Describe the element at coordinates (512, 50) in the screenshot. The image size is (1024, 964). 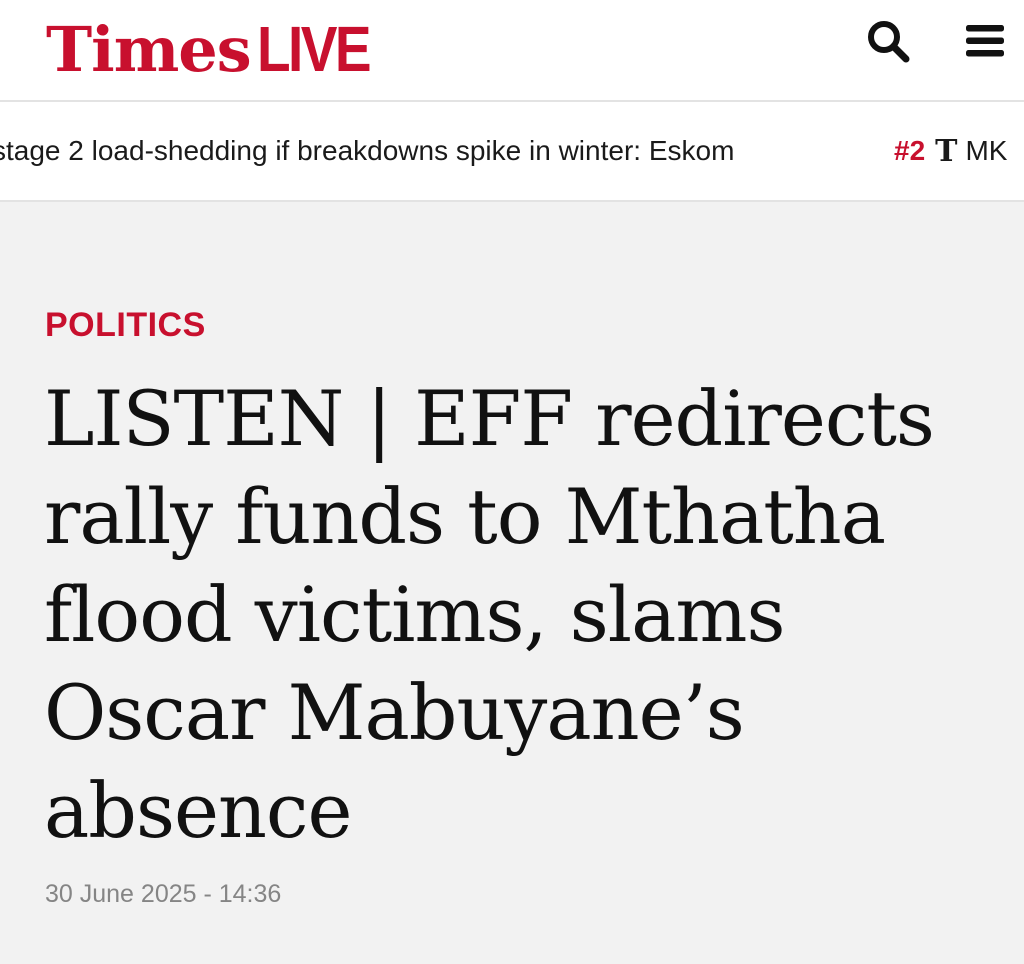
I see `site-header: Times LIVE` at that location.